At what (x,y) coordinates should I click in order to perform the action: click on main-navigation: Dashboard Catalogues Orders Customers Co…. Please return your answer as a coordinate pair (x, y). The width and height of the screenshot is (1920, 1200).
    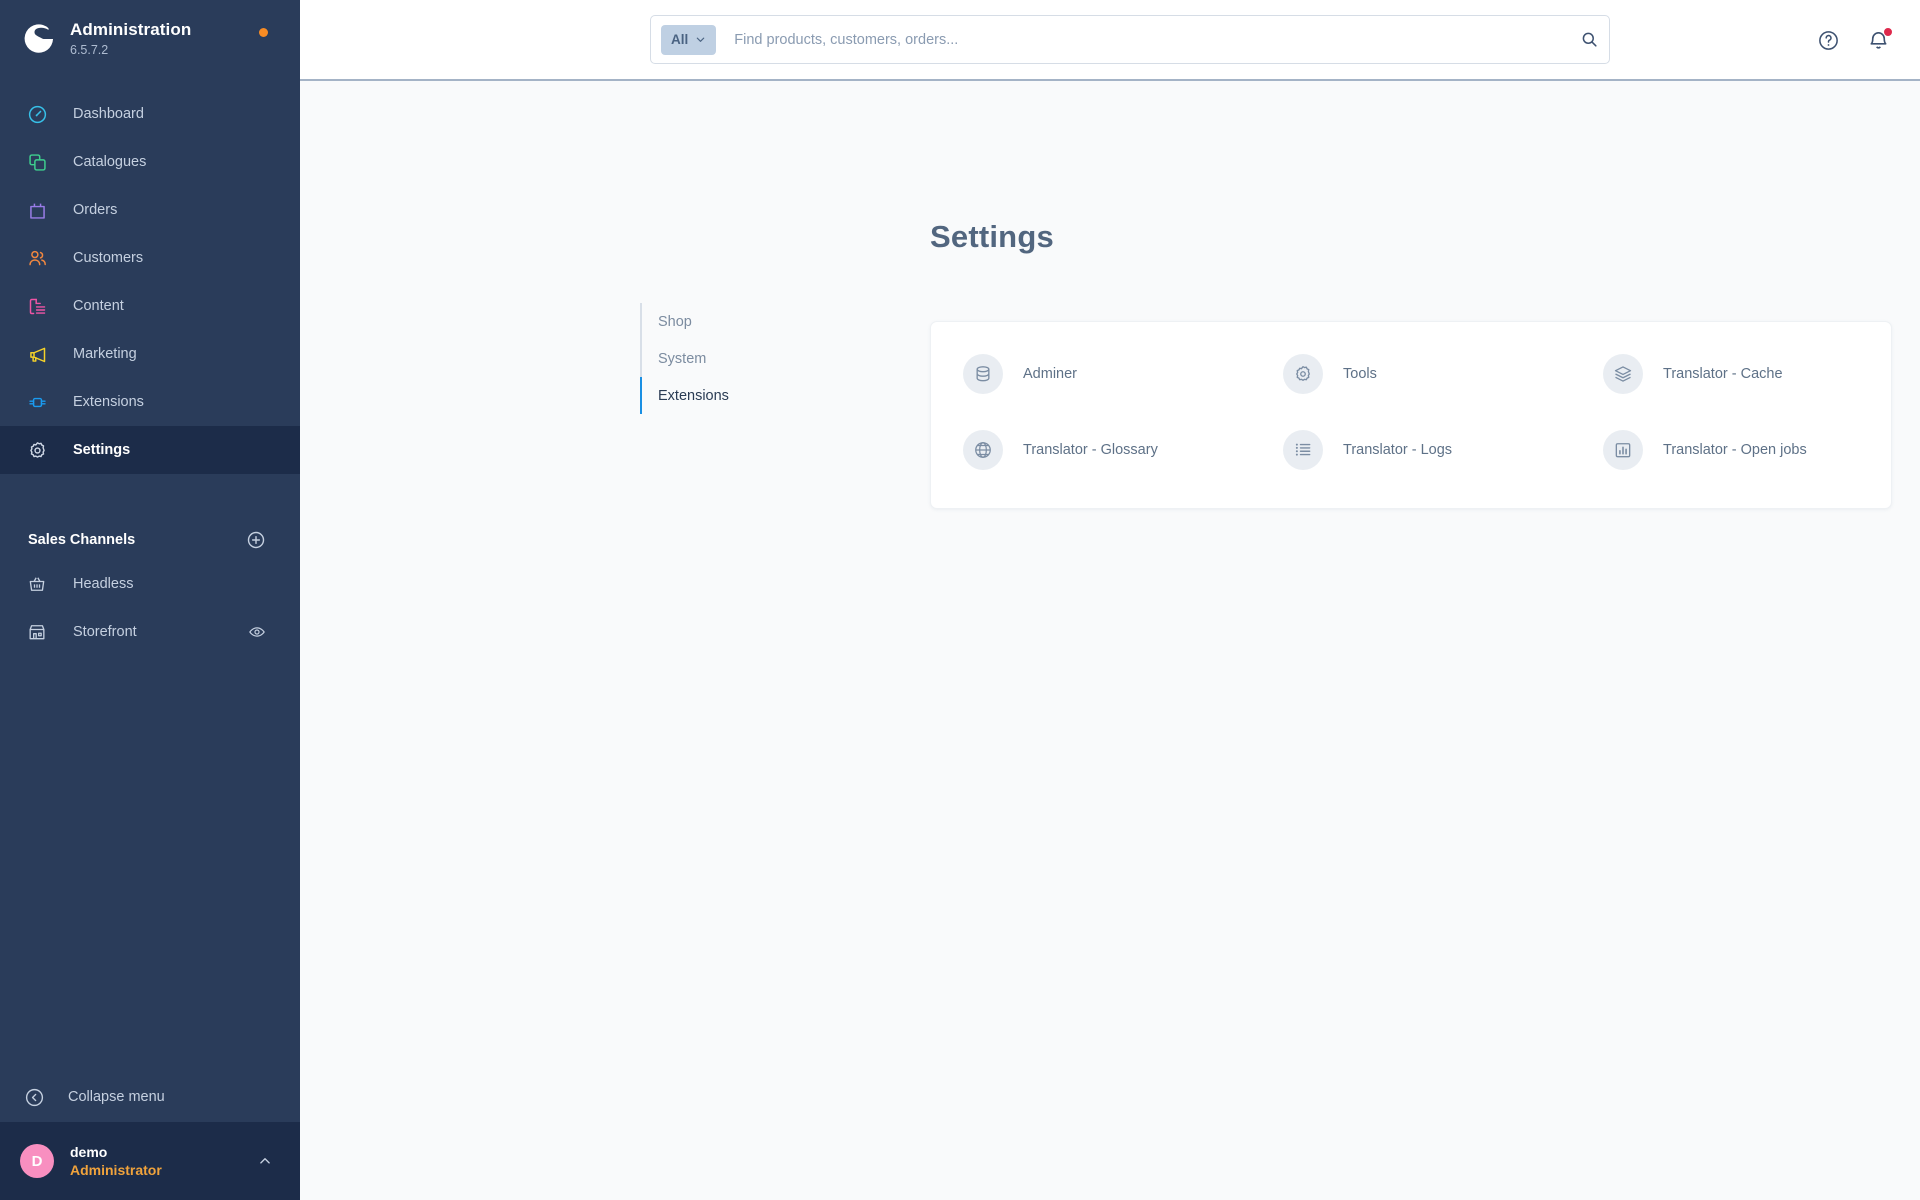
    Looking at the image, I should click on (150, 282).